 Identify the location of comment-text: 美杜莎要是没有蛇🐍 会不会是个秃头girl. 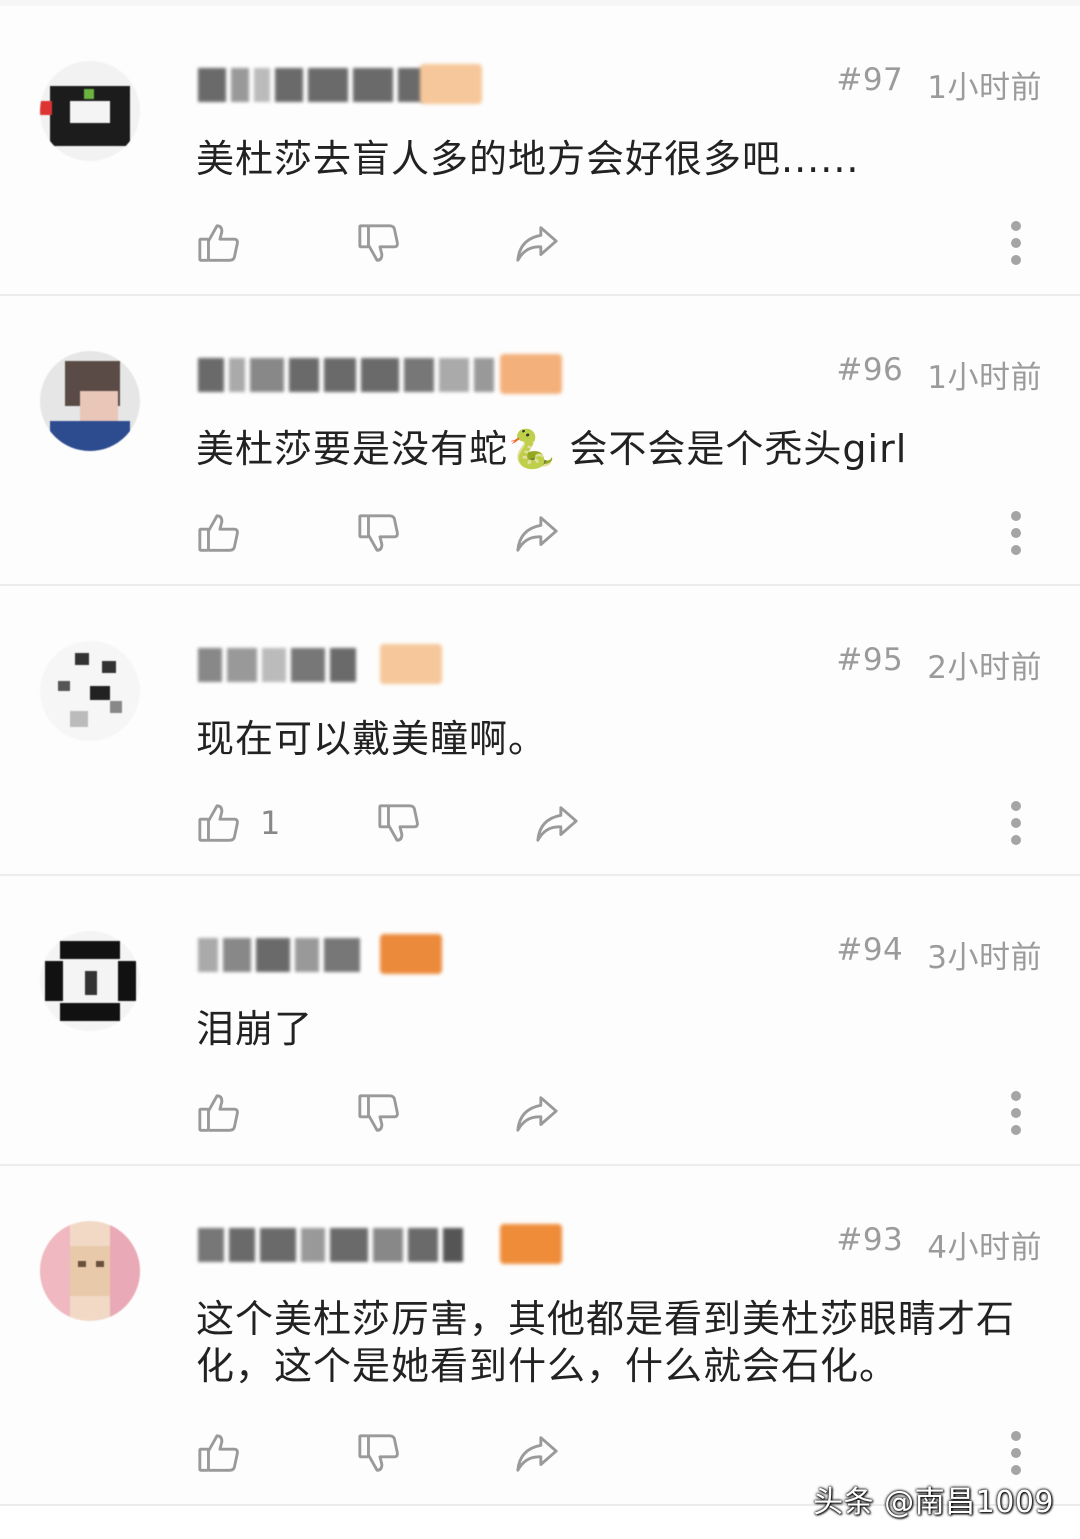
(552, 449).